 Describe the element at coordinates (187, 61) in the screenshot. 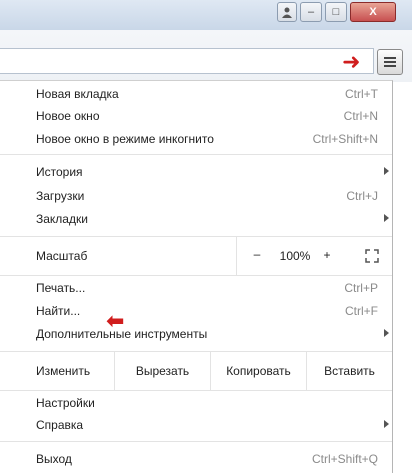

I see `address-bar` at that location.